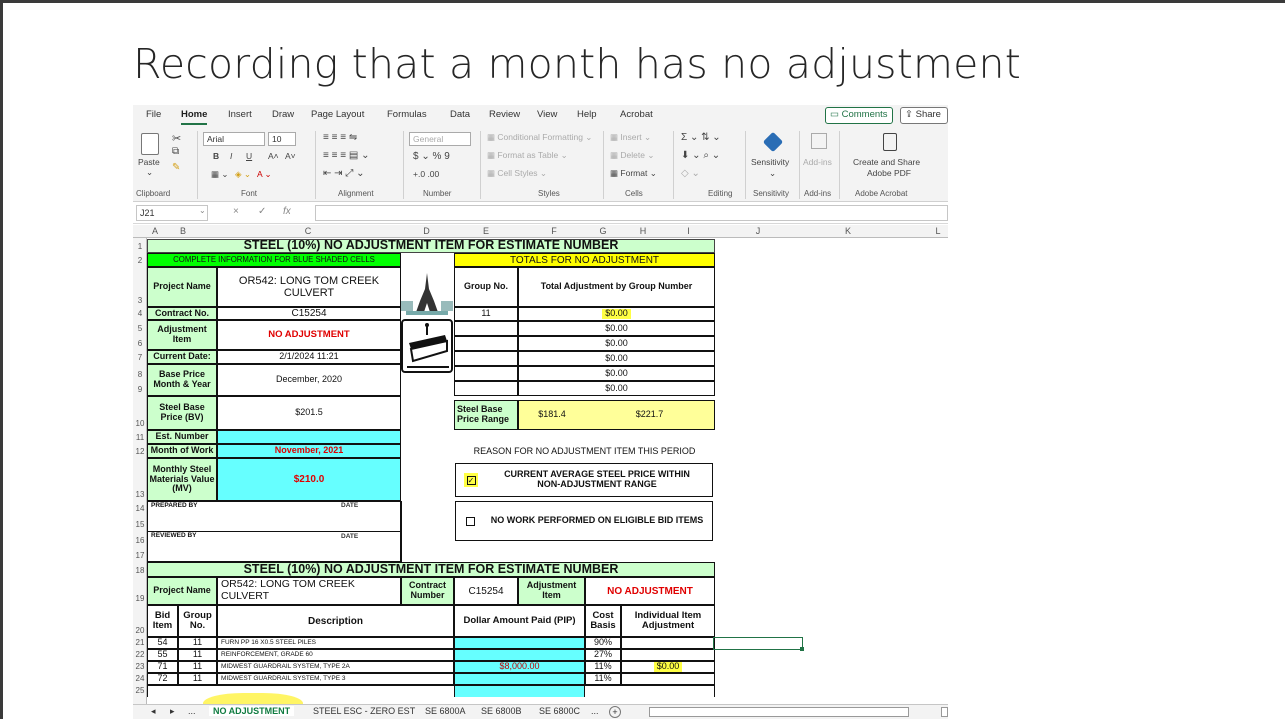 Image resolution: width=1285 pixels, height=719 pixels. I want to click on comments-button: ▭ Comments, so click(859, 115).